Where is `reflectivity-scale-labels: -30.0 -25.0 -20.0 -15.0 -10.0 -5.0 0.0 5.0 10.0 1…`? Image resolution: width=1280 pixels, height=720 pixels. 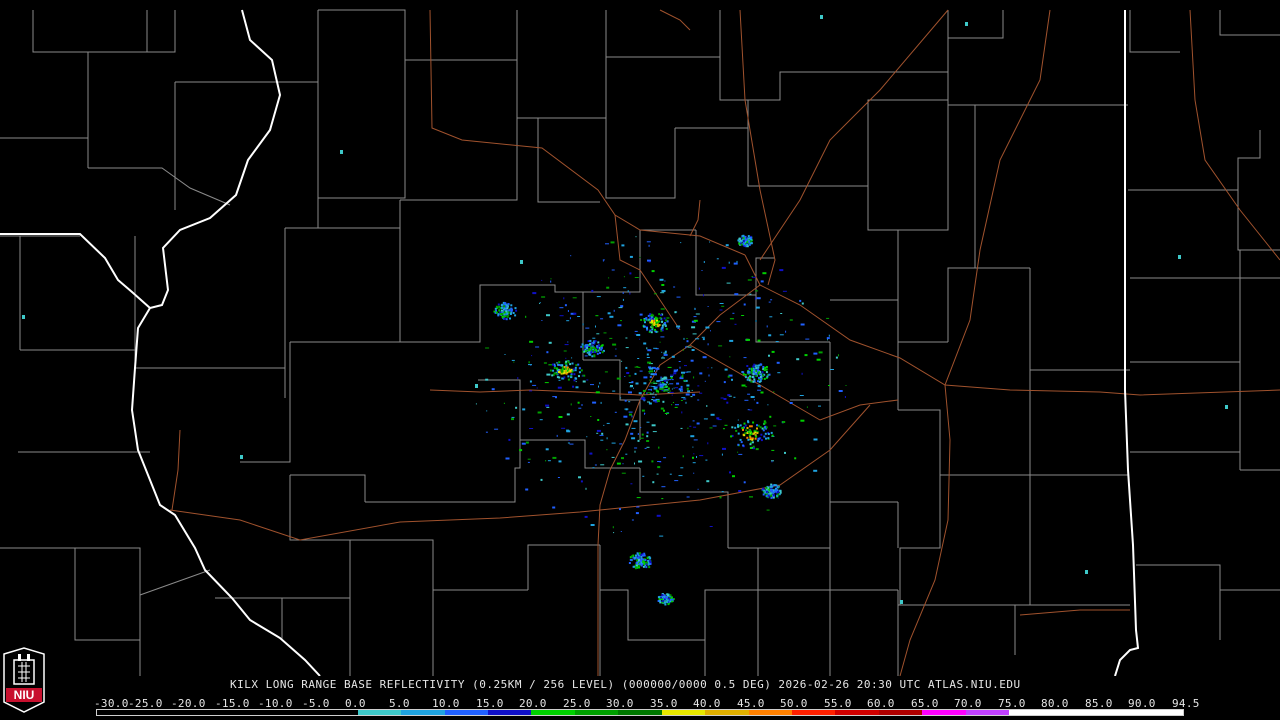 reflectivity-scale-labels: -30.0 -25.0 -20.0 -15.0 -10.0 -5.0 0.0 5.0 10.0 1… is located at coordinates (646, 703).